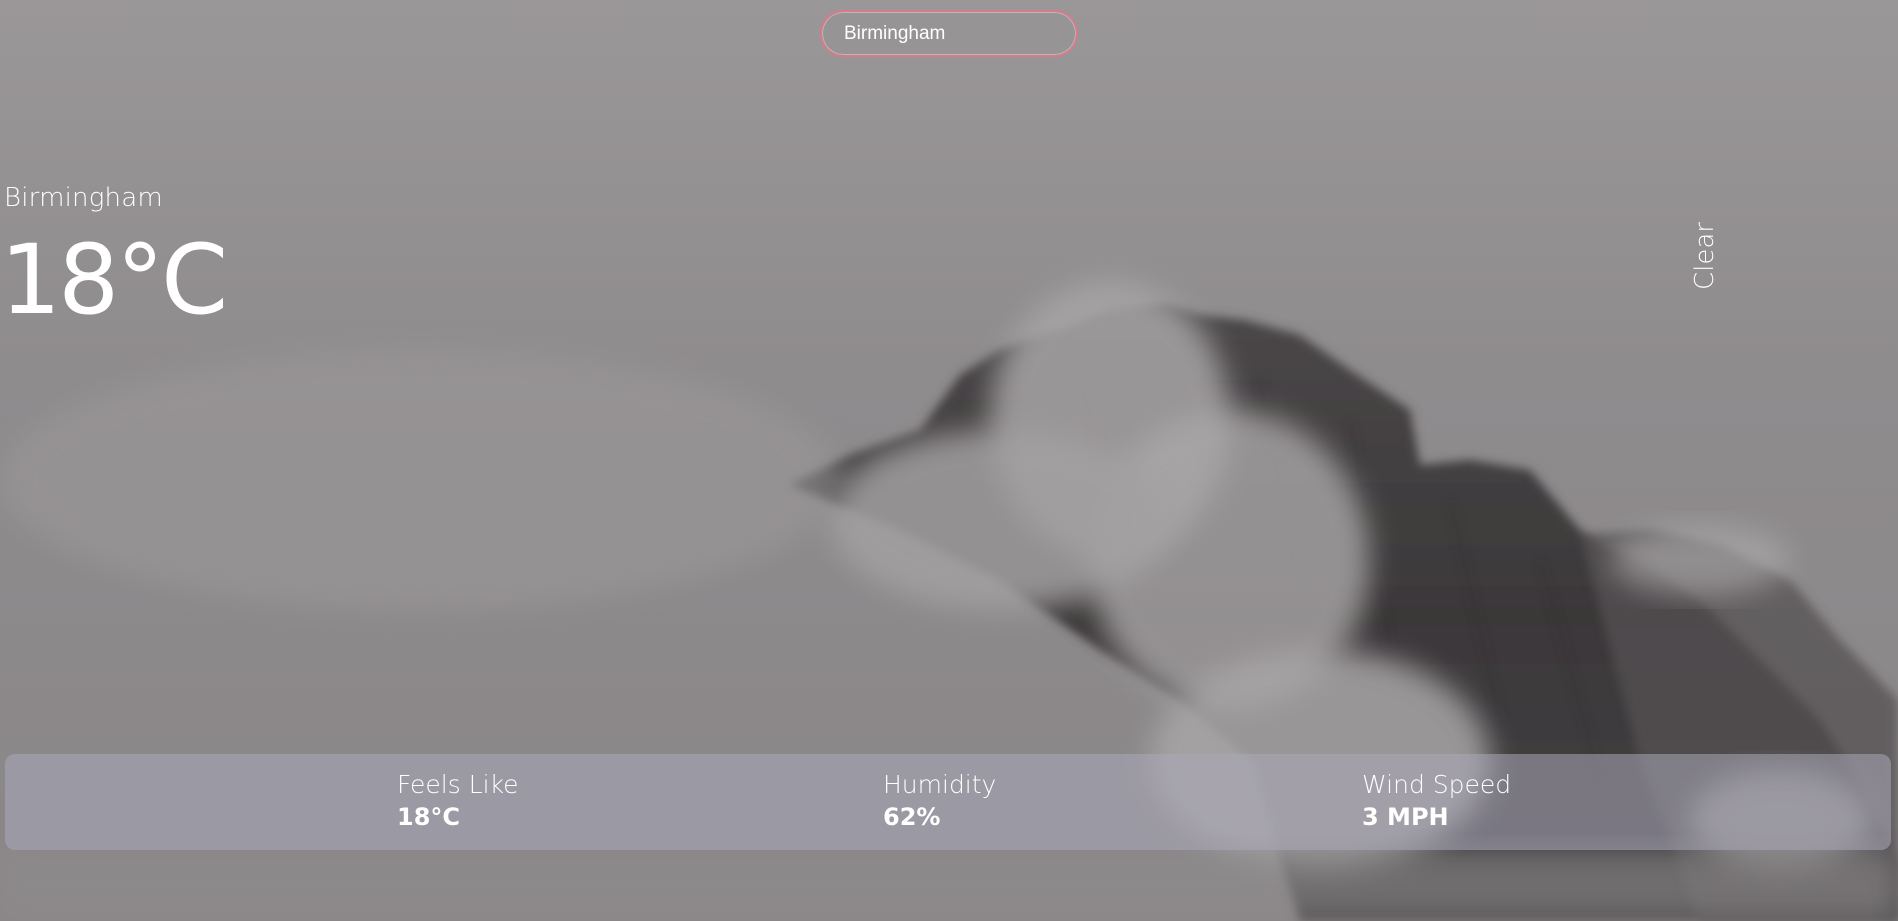  What do you see at coordinates (429, 817) in the screenshot?
I see `feels-like-value: 18°C` at bounding box center [429, 817].